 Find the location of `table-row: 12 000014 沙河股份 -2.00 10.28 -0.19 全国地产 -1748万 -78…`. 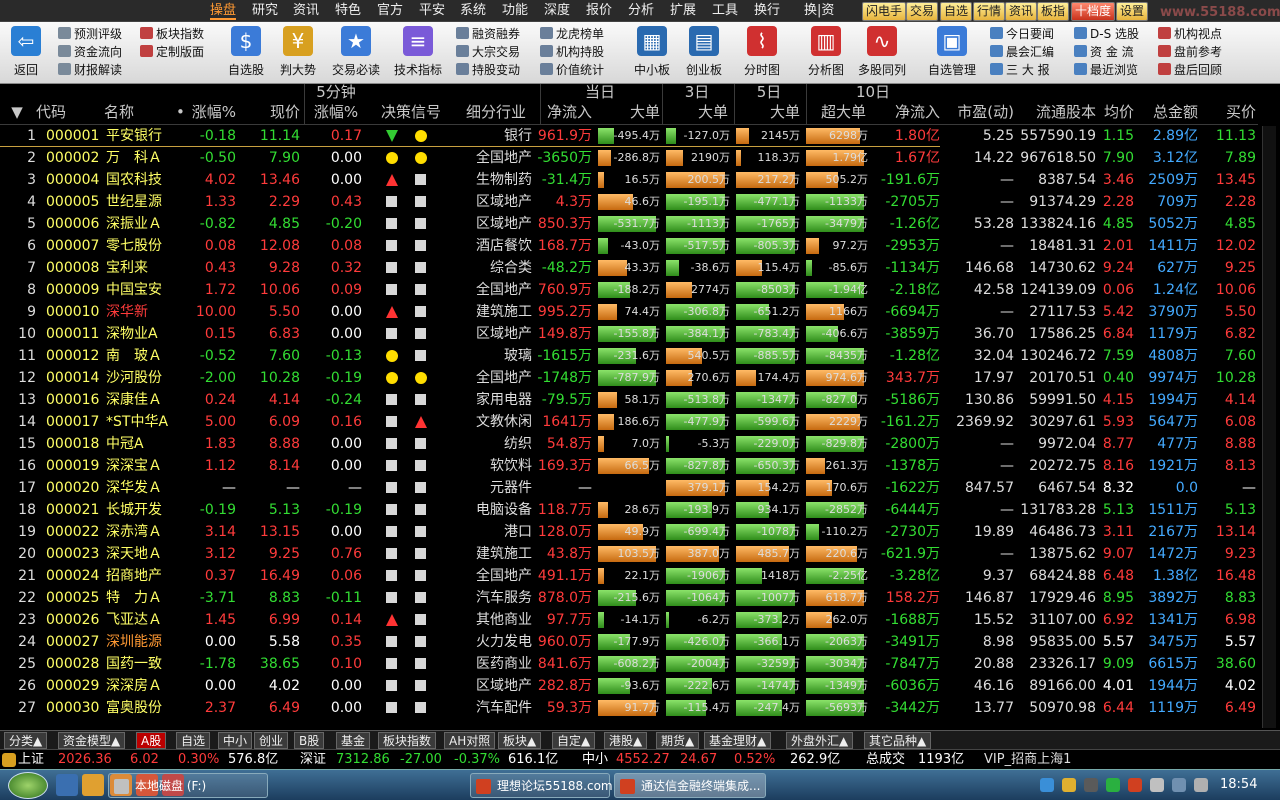

table-row: 12 000014 沙河股份 -2.00 10.28 -0.19 全国地产 -1748万 -78… is located at coordinates (629, 378).